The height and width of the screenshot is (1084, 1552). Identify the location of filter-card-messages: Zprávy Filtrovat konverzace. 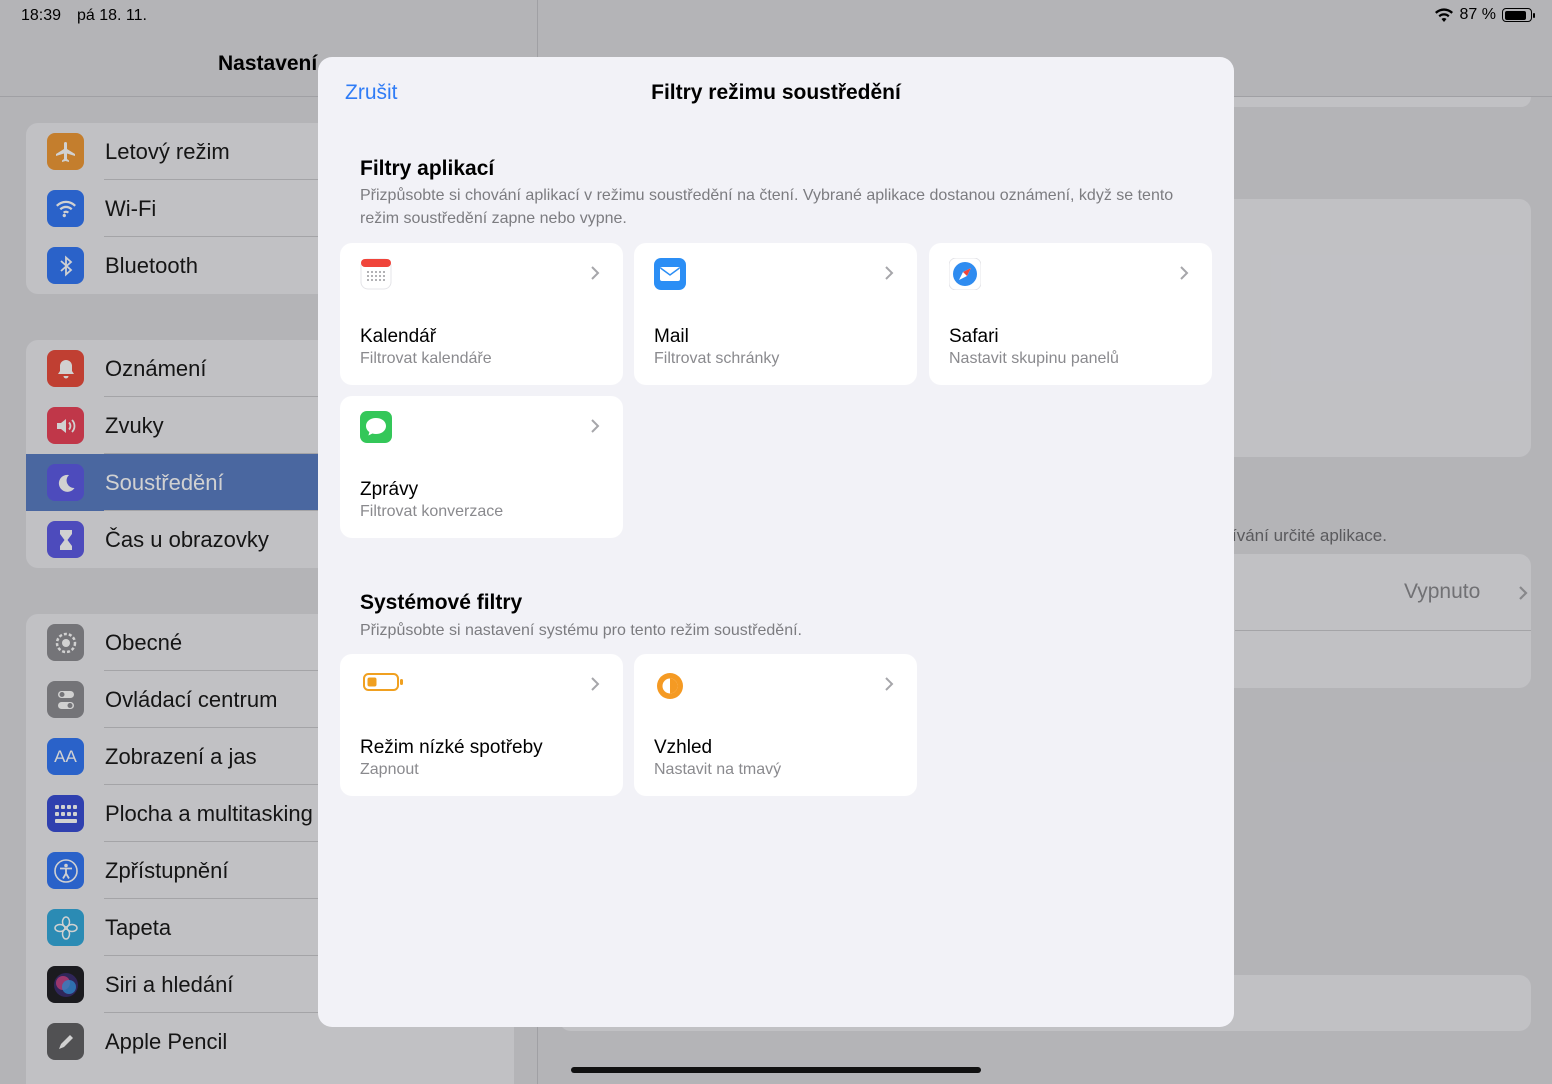
(481, 467).